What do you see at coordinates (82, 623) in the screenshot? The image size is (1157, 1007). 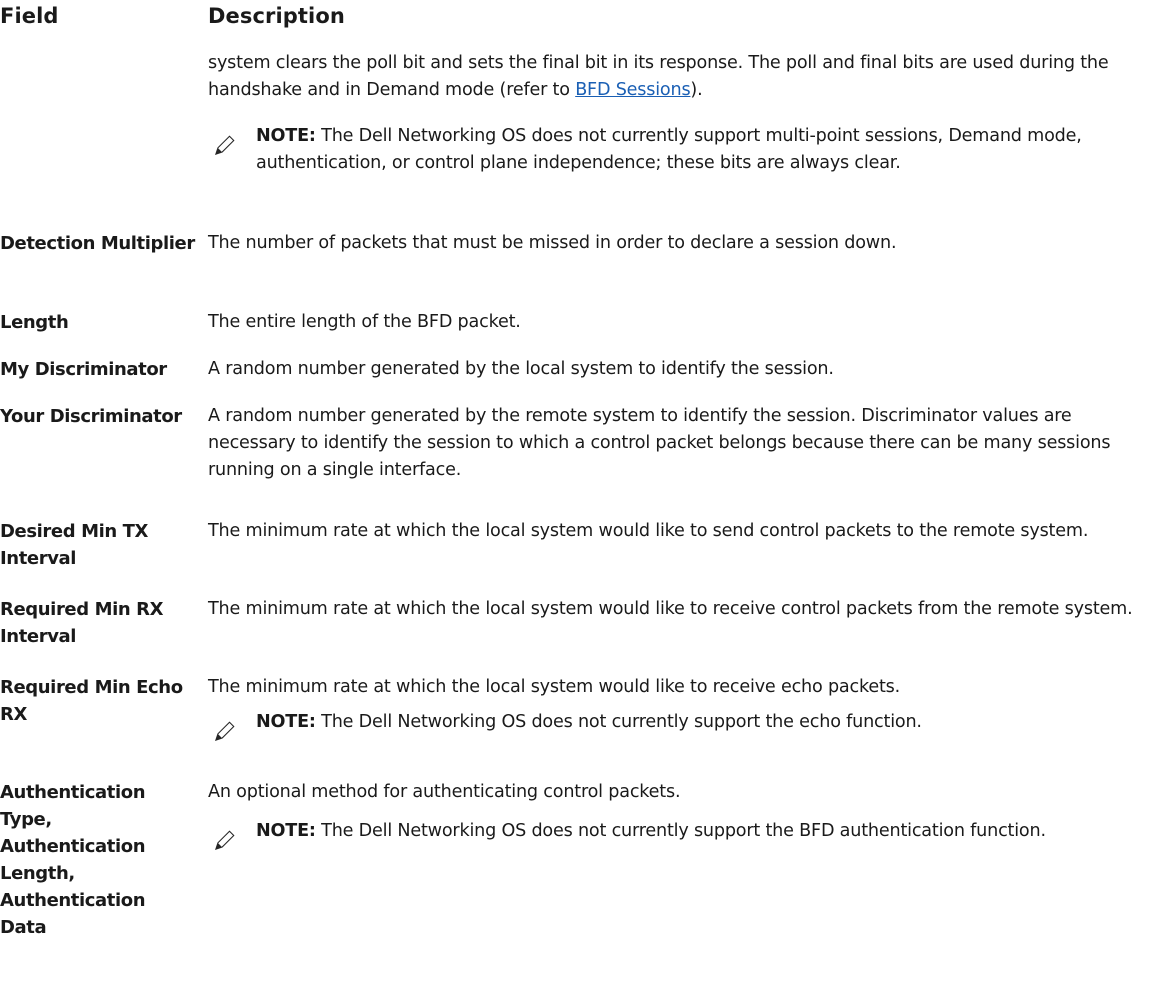 I see `row-field: Required Min RX Interval` at bounding box center [82, 623].